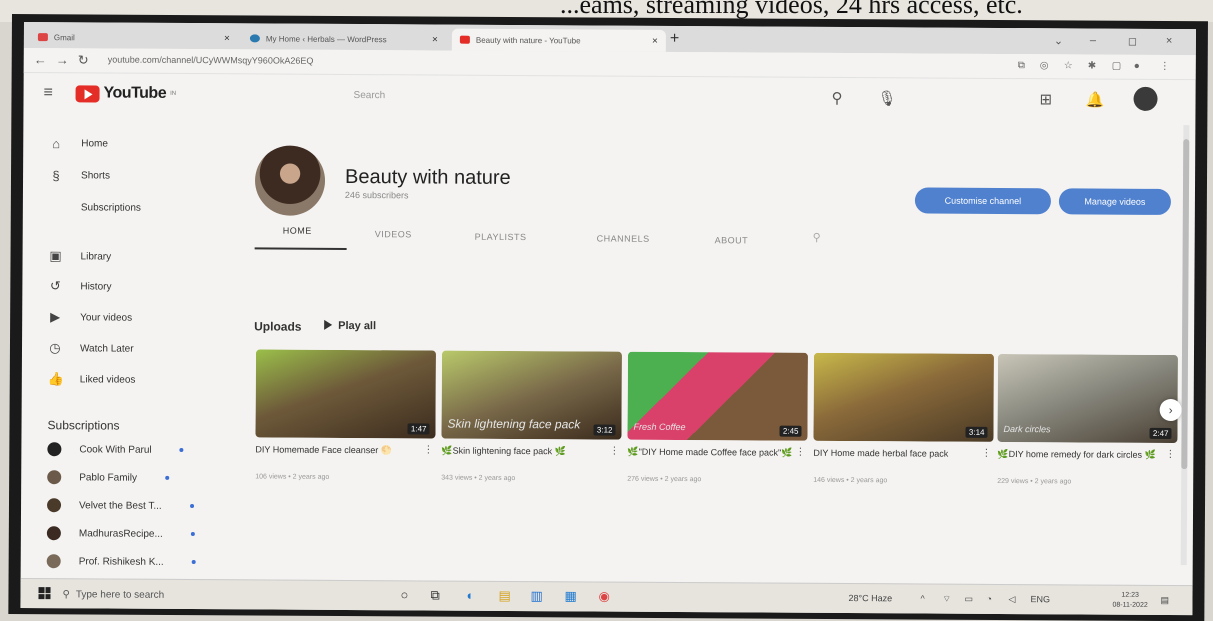 This screenshot has width=1213, height=621. What do you see at coordinates (1058, 40) in the screenshot?
I see `tab-search-icon: ⌄` at bounding box center [1058, 40].